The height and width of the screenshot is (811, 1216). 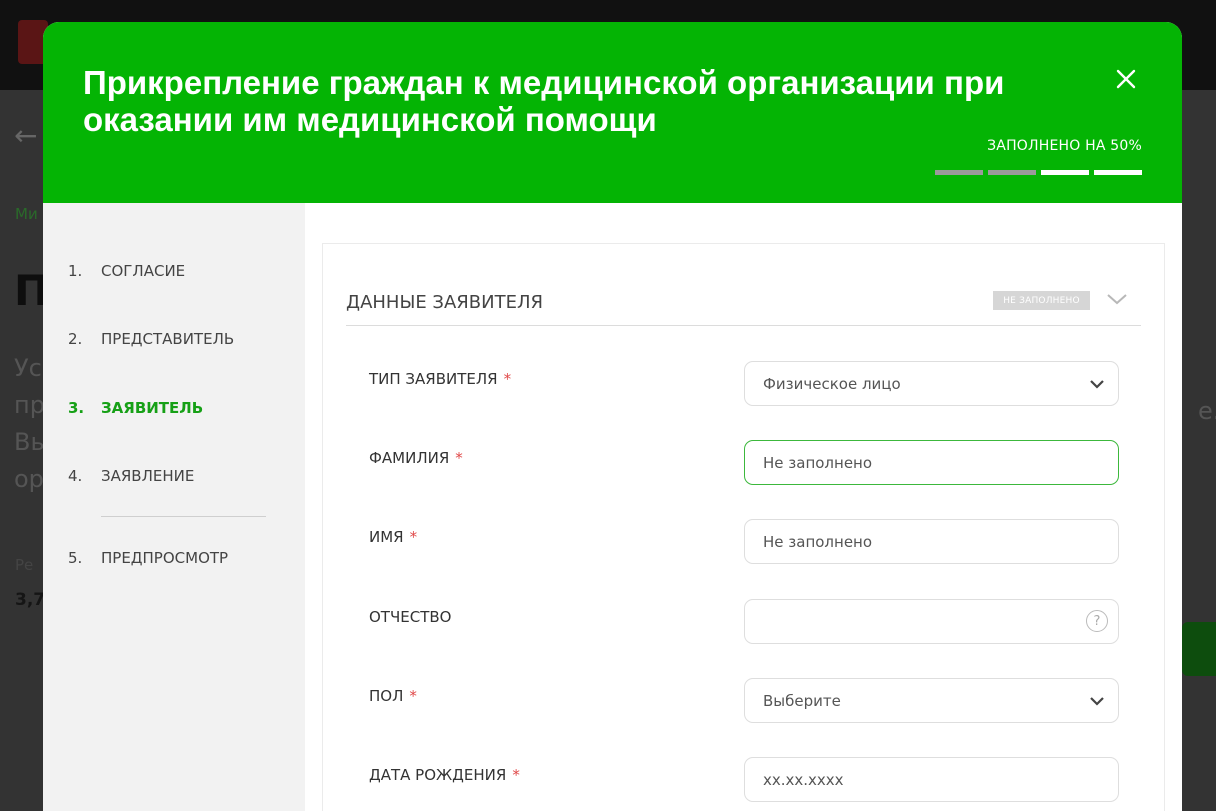 I want to click on field-label-text: ОТЧЕСТВО, so click(x=410, y=617).